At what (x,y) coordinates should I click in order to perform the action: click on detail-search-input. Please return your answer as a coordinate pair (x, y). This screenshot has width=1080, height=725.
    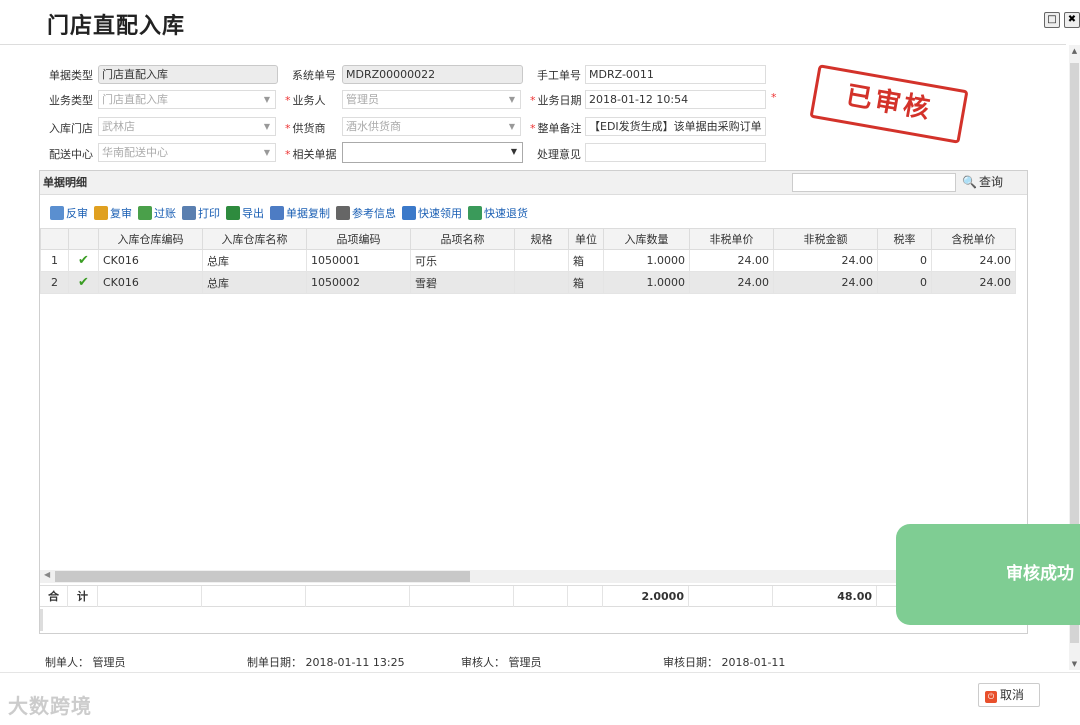
    Looking at the image, I should click on (874, 182).